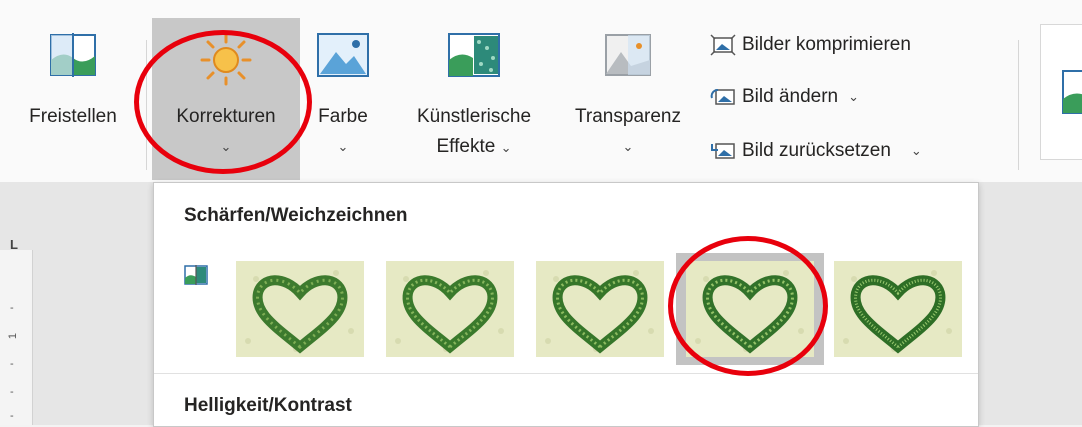 This screenshot has width=1082, height=427. I want to click on compress-pictures-icon, so click(723, 45).